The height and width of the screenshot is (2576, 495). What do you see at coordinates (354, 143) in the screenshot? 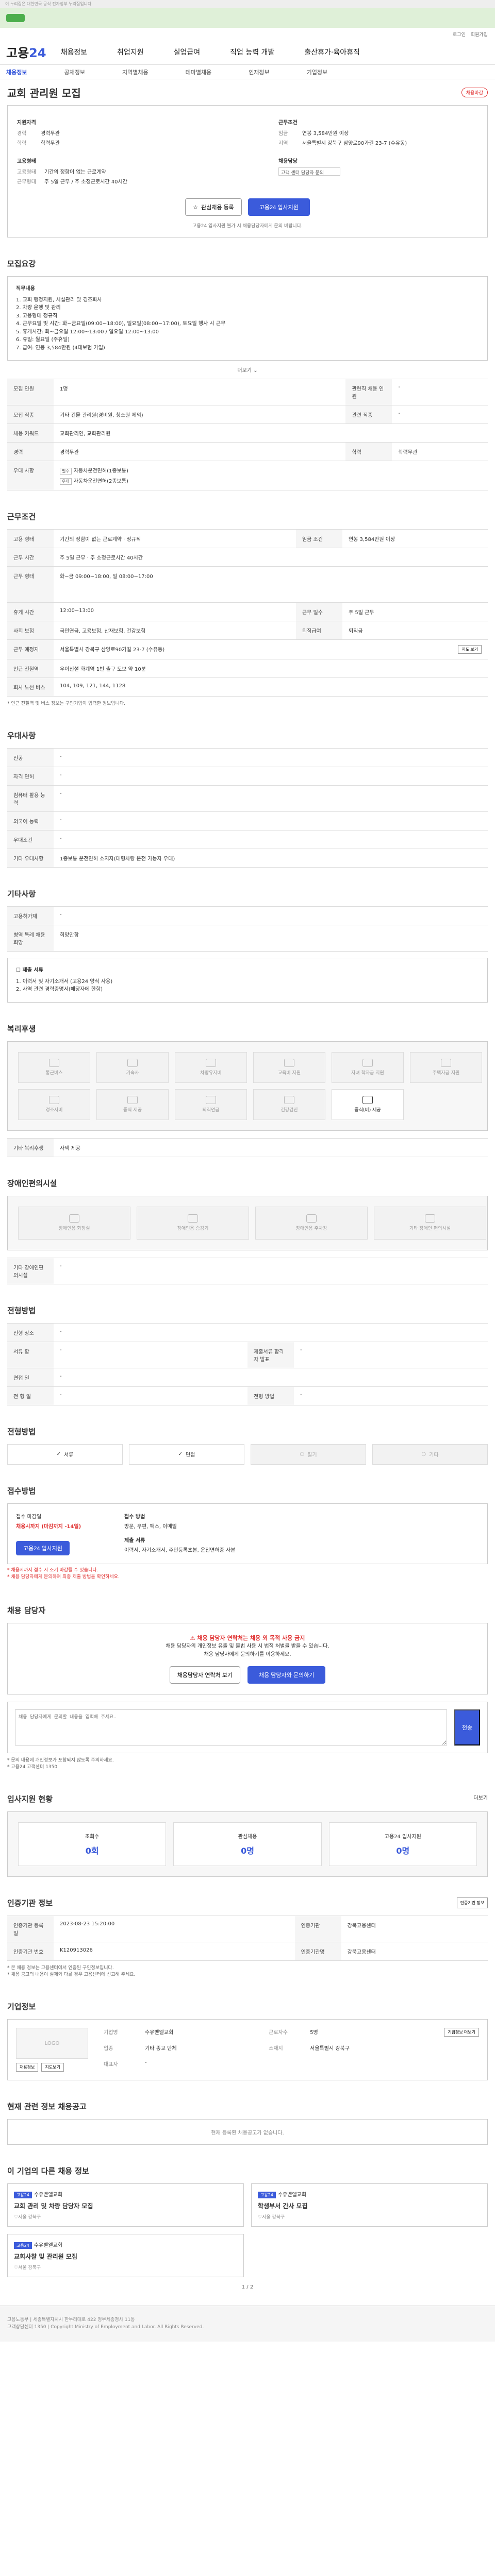
I see `cond-value: 서울특별시 강북구 삼양로90가길 23-7 (수유동)` at bounding box center [354, 143].